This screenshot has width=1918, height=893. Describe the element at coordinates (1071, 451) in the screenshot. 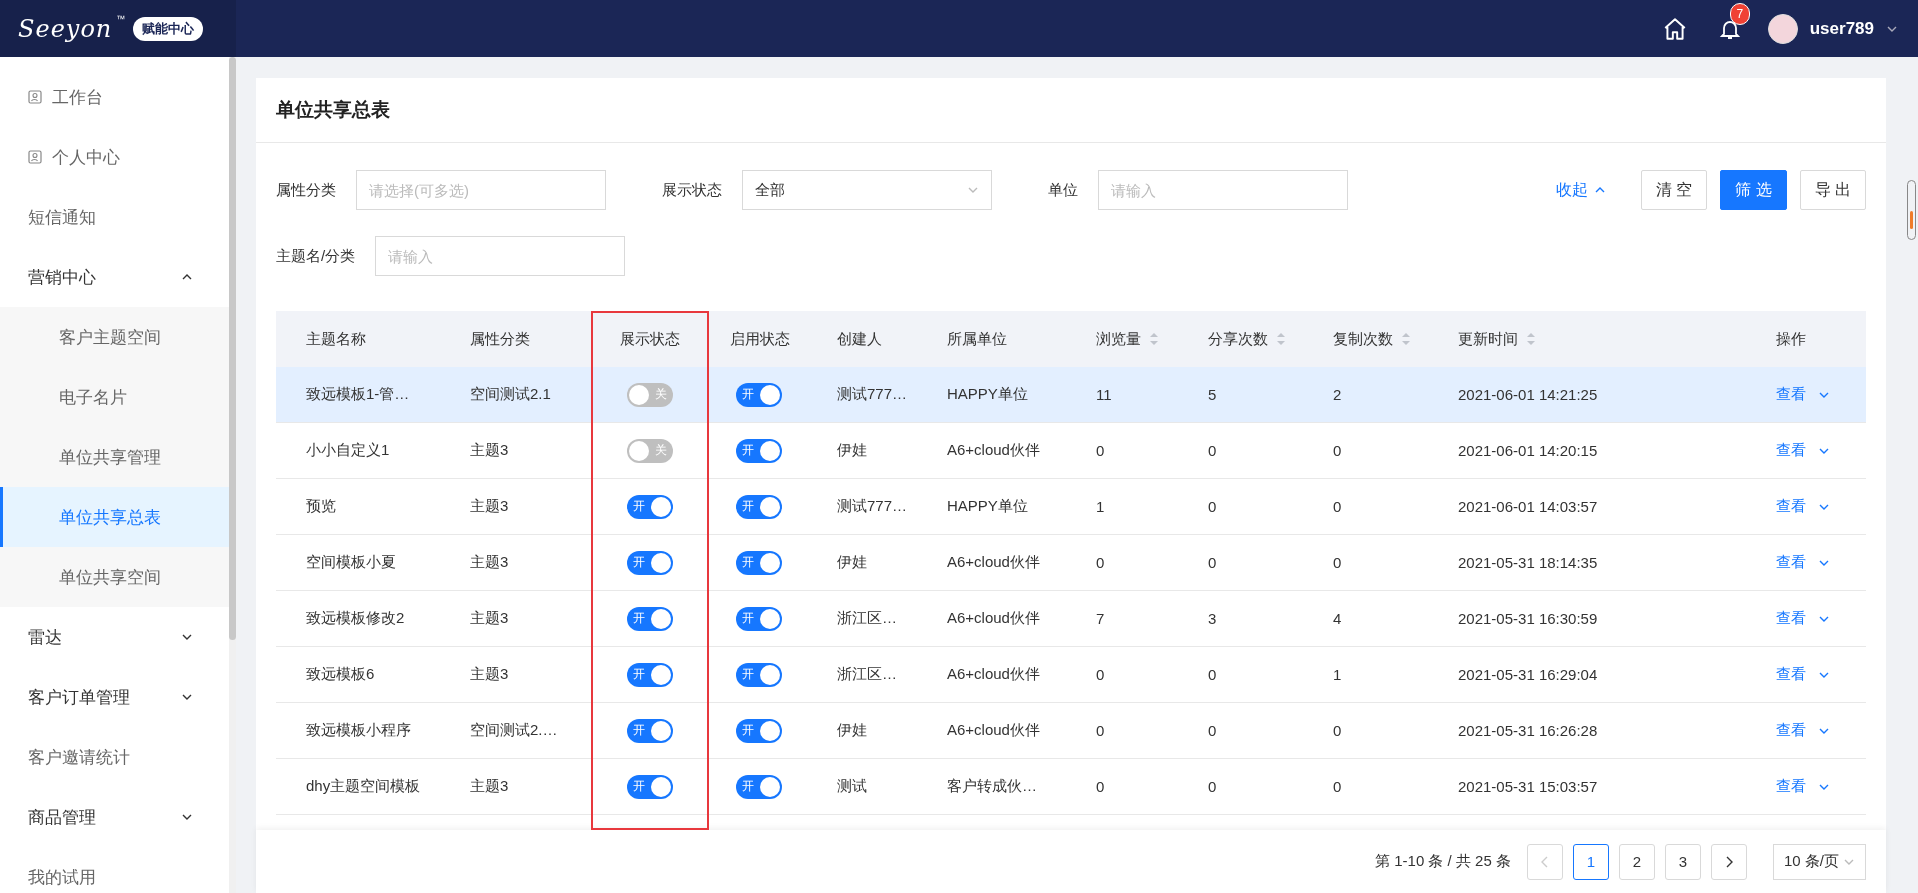

I see `table-row: 小小自定义1 主题3 关 开 伊娃 A6+cloud伙伴 0 0 0 2021-06-01 14:20:15 查看` at that location.